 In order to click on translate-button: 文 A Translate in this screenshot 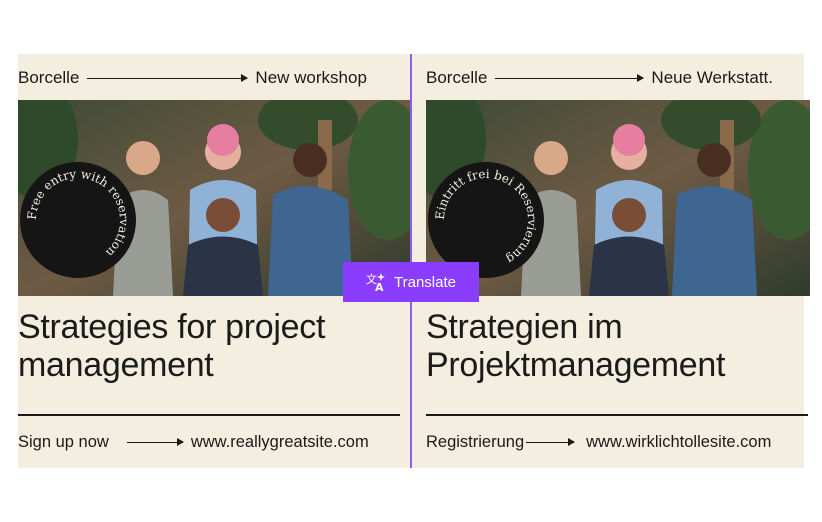, I will do `click(411, 282)`.